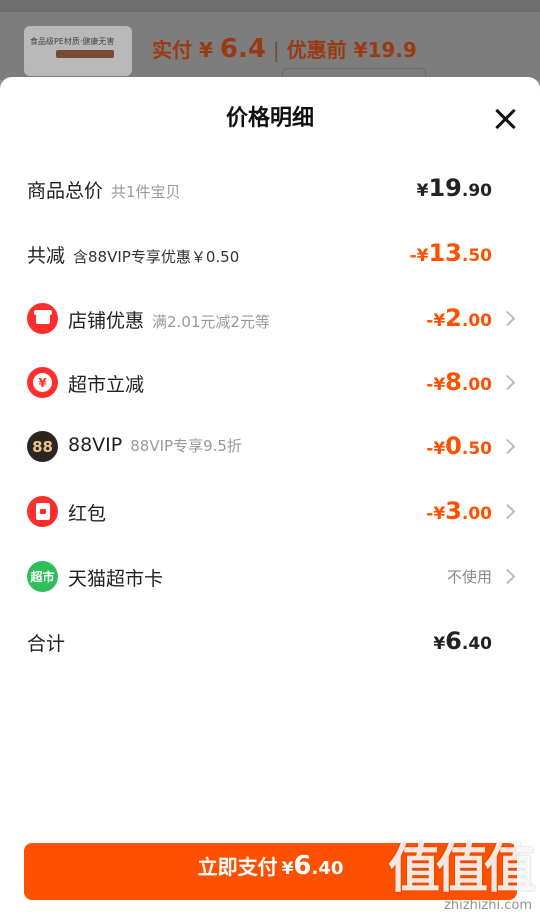  What do you see at coordinates (42, 446) in the screenshot?
I see `88vip-icon: 88` at bounding box center [42, 446].